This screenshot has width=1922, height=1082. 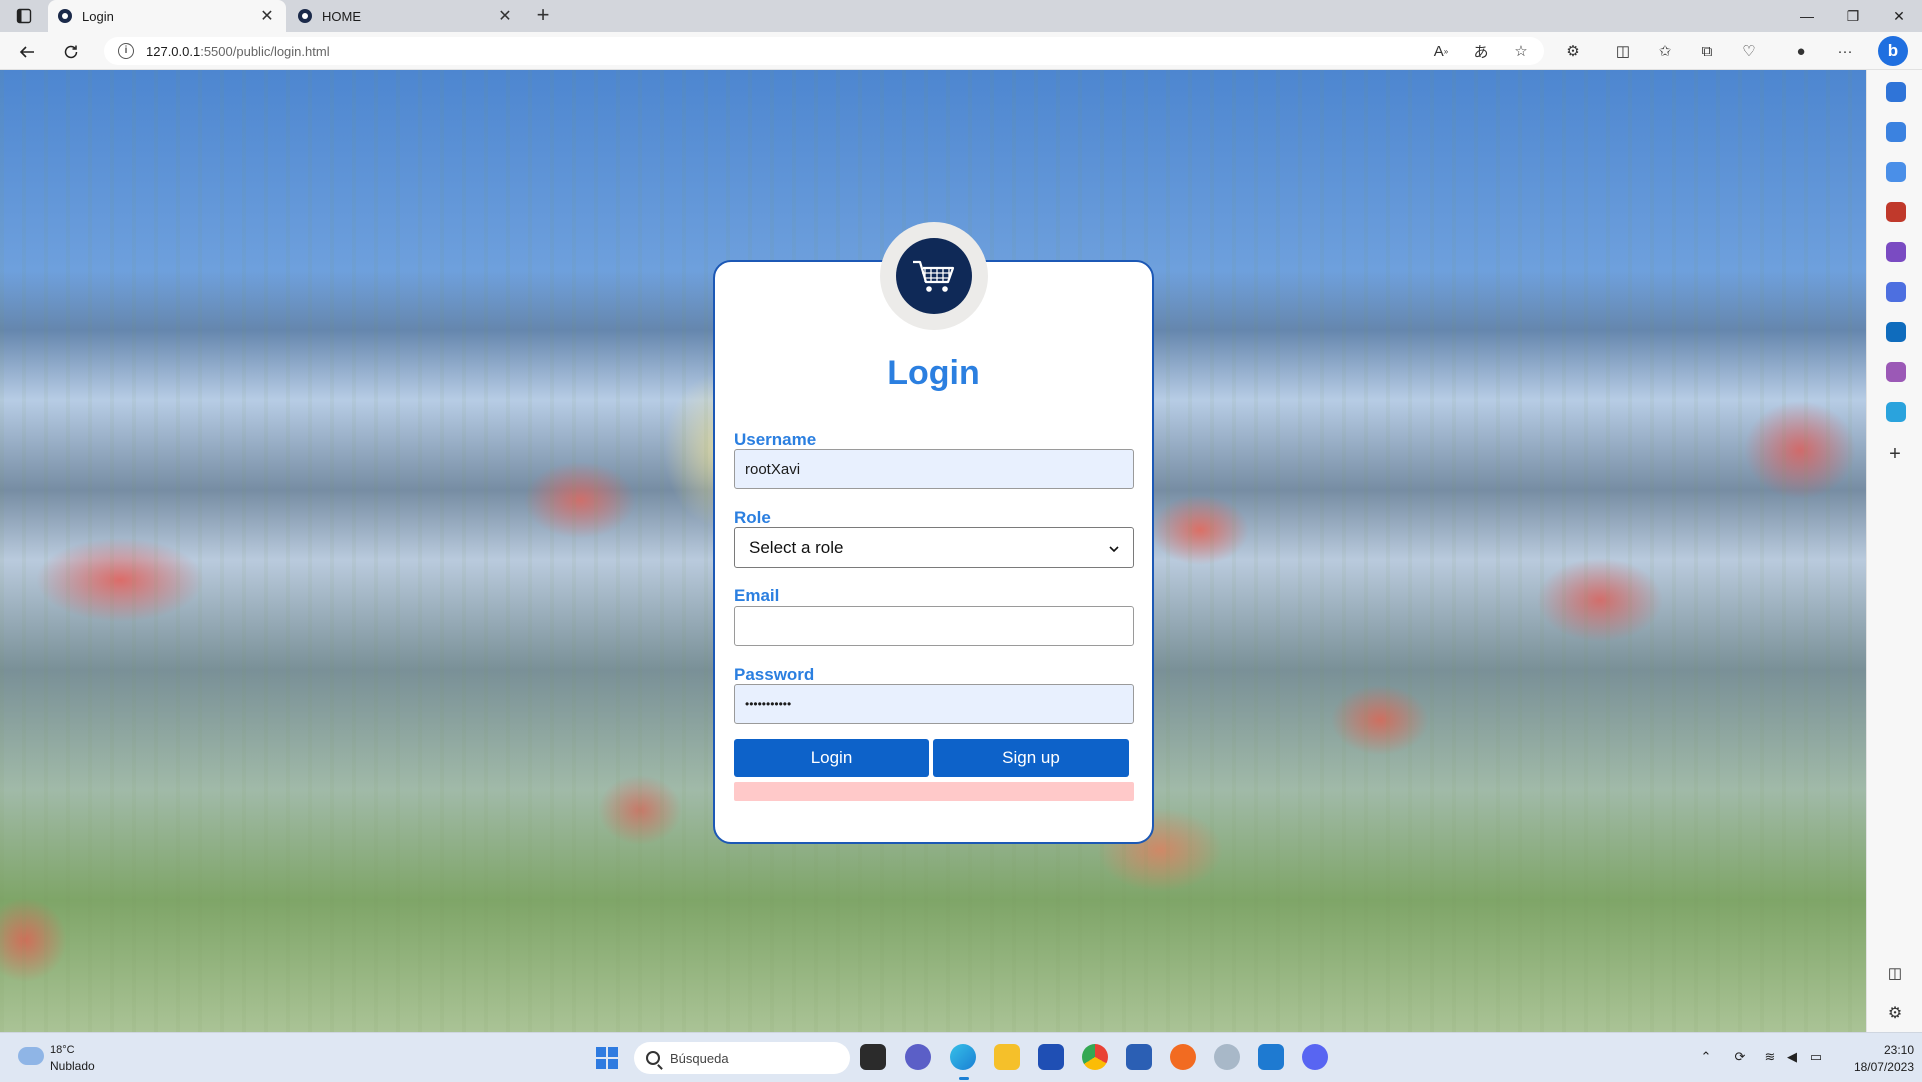 What do you see at coordinates (1031, 758) in the screenshot?
I see `signup-button: Sign up` at bounding box center [1031, 758].